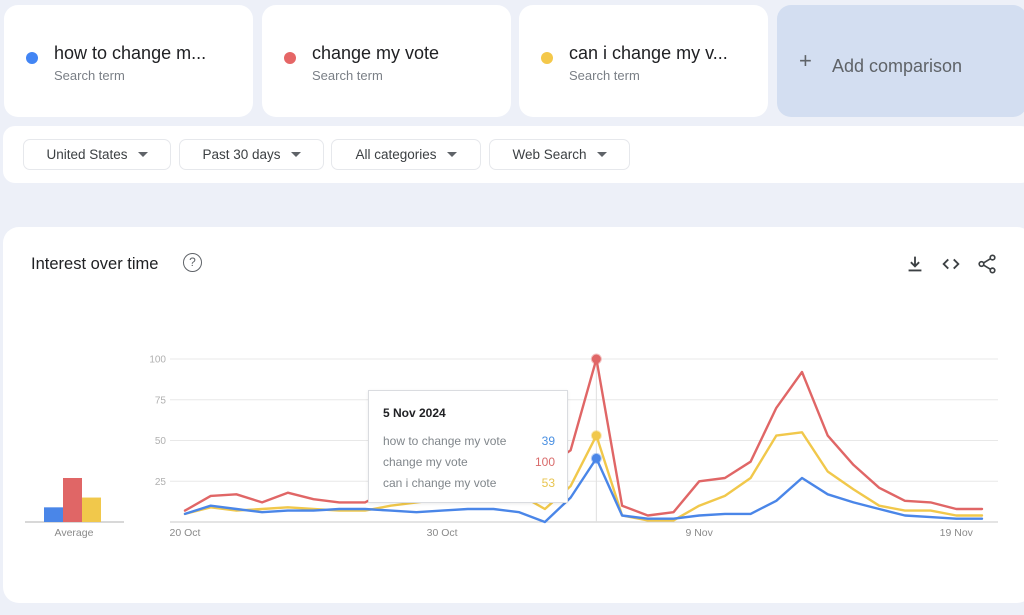 The image size is (1024, 615). Describe the element at coordinates (548, 483) in the screenshot. I see `tooltip-value: 53` at that location.